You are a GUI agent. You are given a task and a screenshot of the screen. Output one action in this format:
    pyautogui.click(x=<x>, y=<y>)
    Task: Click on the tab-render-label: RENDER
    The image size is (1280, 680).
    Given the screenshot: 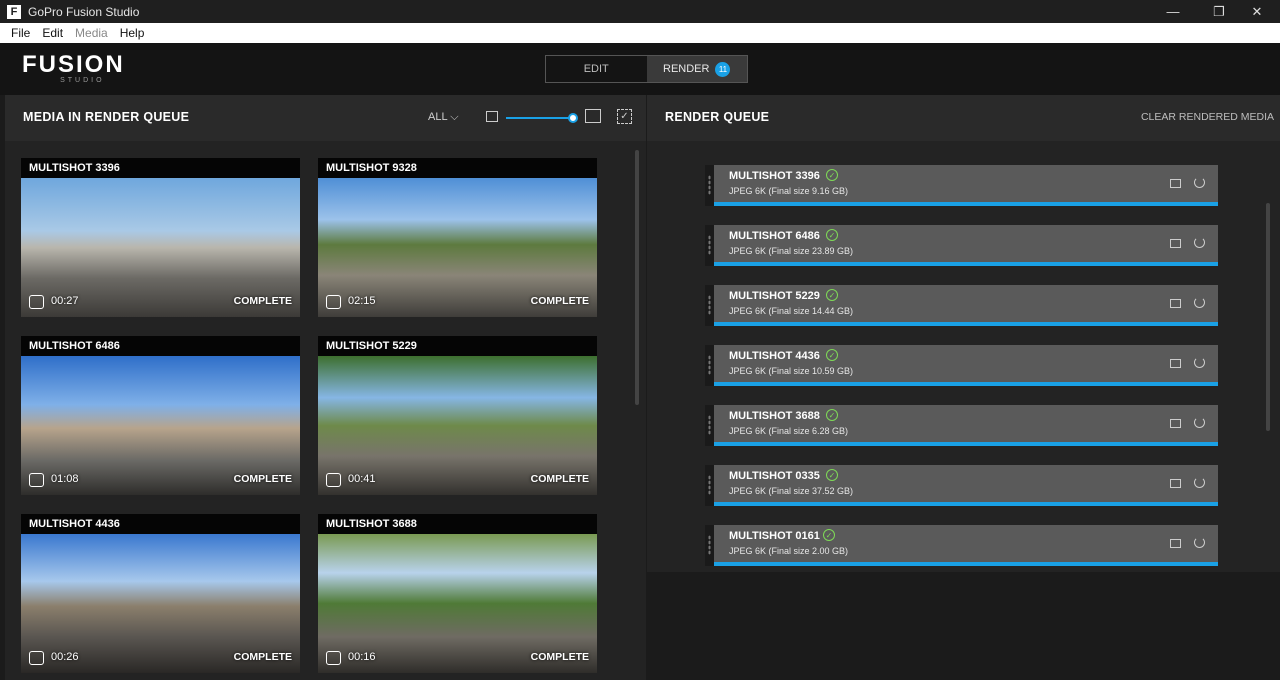 What is the action you would take?
    pyautogui.click(x=686, y=69)
    